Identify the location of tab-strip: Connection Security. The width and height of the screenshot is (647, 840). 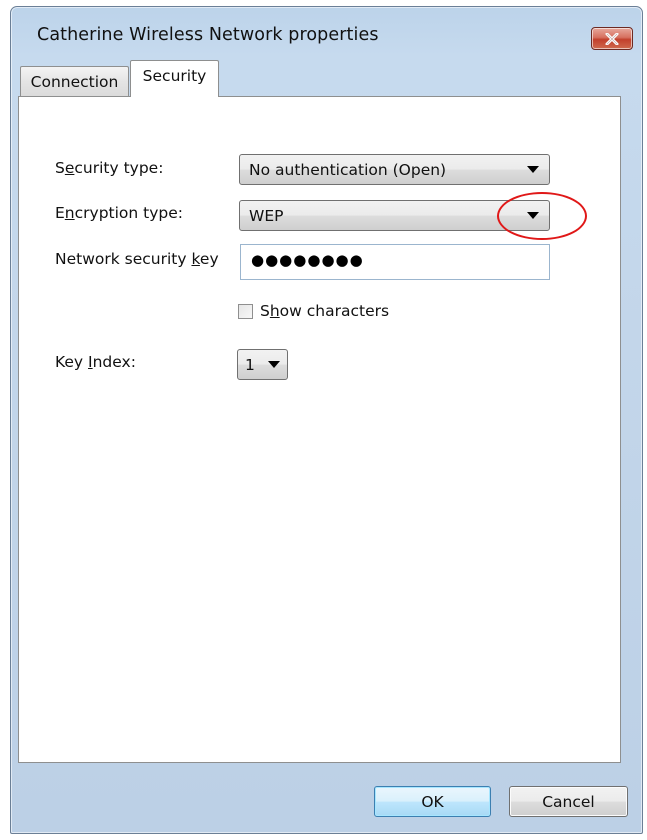
(320, 78).